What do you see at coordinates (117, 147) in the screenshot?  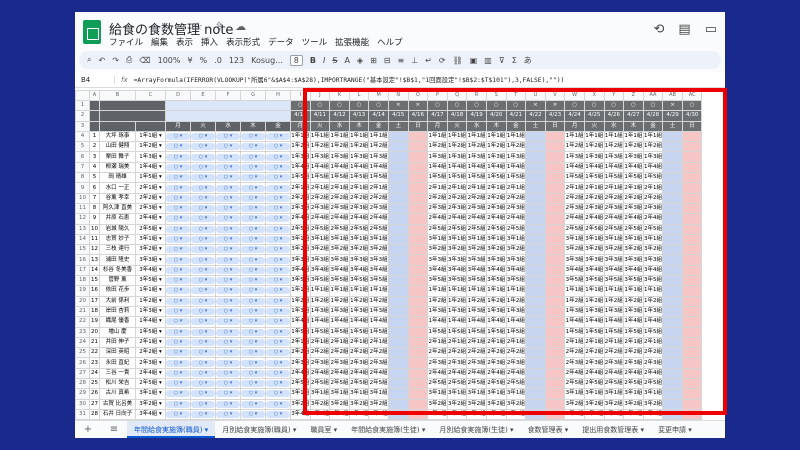 I see `staff-name: 山田 健翔` at bounding box center [117, 147].